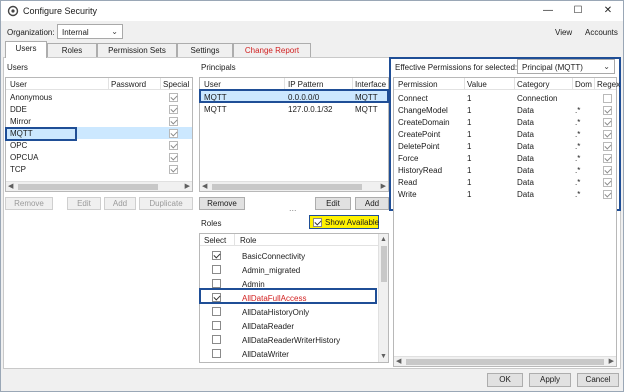 The width and height of the screenshot is (624, 392). I want to click on cancel-button: Cancel, so click(598, 380).